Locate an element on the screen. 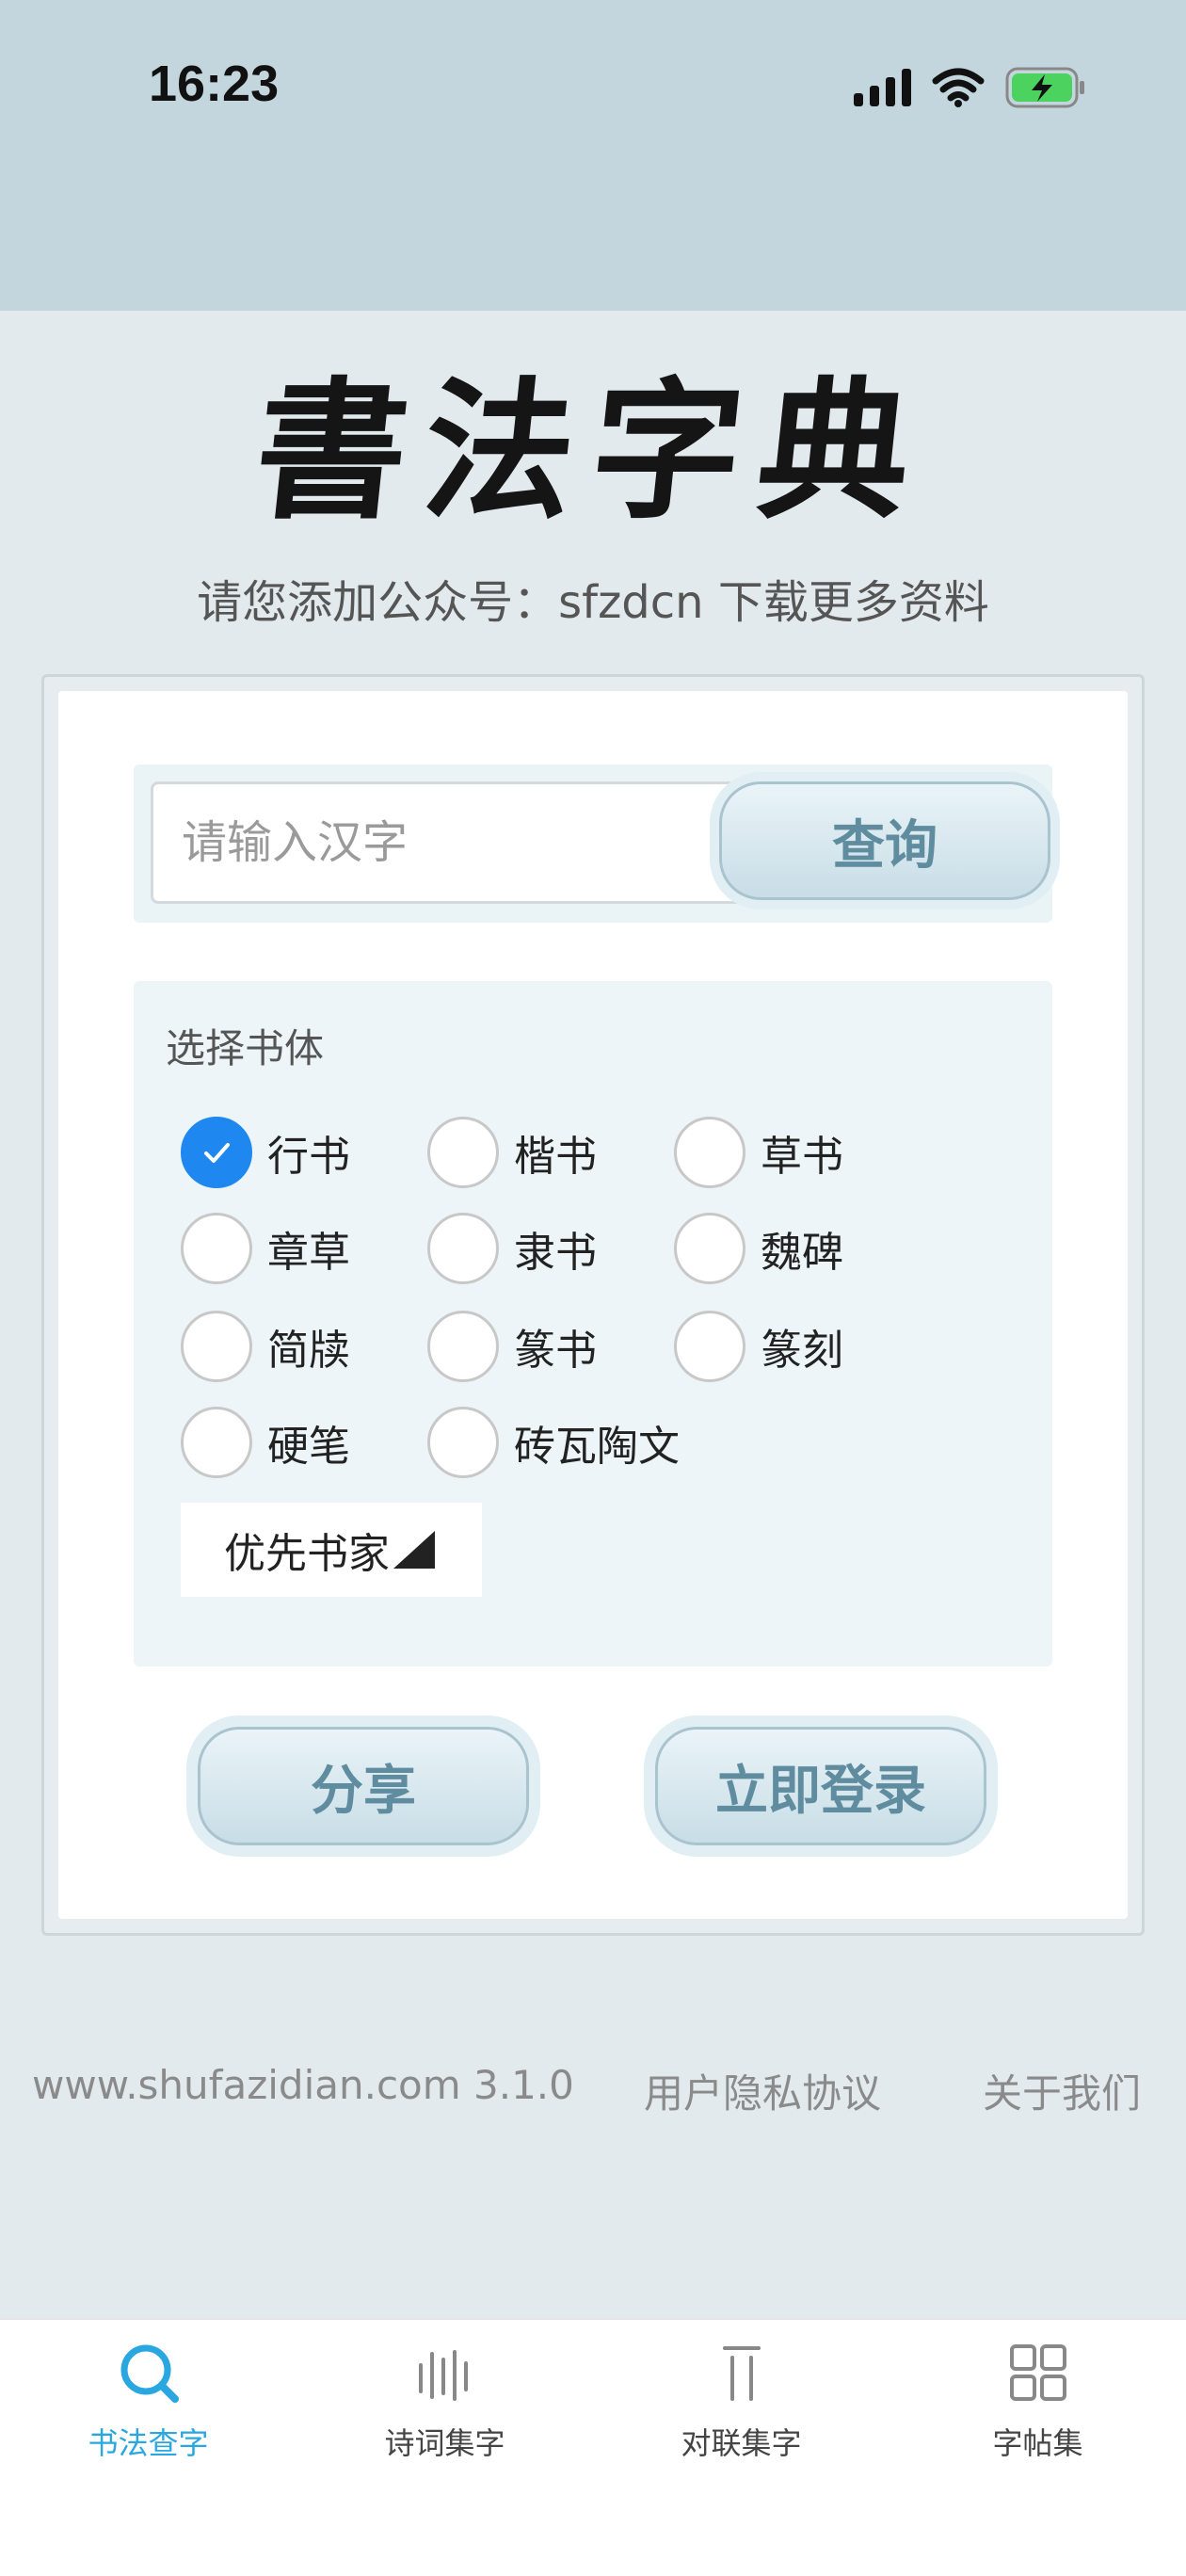 This screenshot has width=1186, height=2576. tab-label: 字帖集 is located at coordinates (1037, 2443).